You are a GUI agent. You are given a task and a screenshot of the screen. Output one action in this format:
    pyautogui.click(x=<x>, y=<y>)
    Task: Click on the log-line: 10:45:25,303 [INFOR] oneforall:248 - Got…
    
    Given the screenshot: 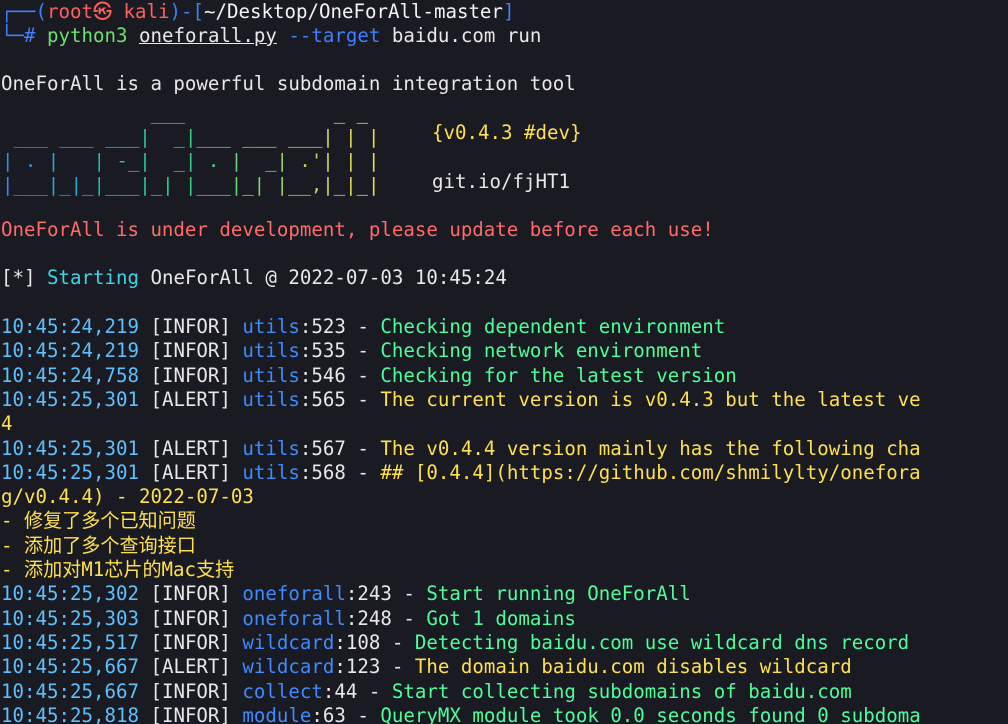 What is the action you would take?
    pyautogui.click(x=288, y=619)
    